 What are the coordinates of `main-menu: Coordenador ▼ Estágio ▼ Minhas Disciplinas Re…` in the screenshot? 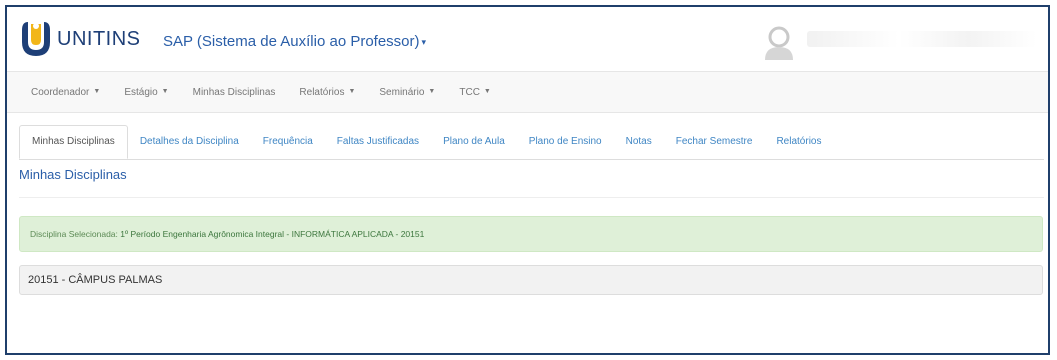 It's located at (527, 92).